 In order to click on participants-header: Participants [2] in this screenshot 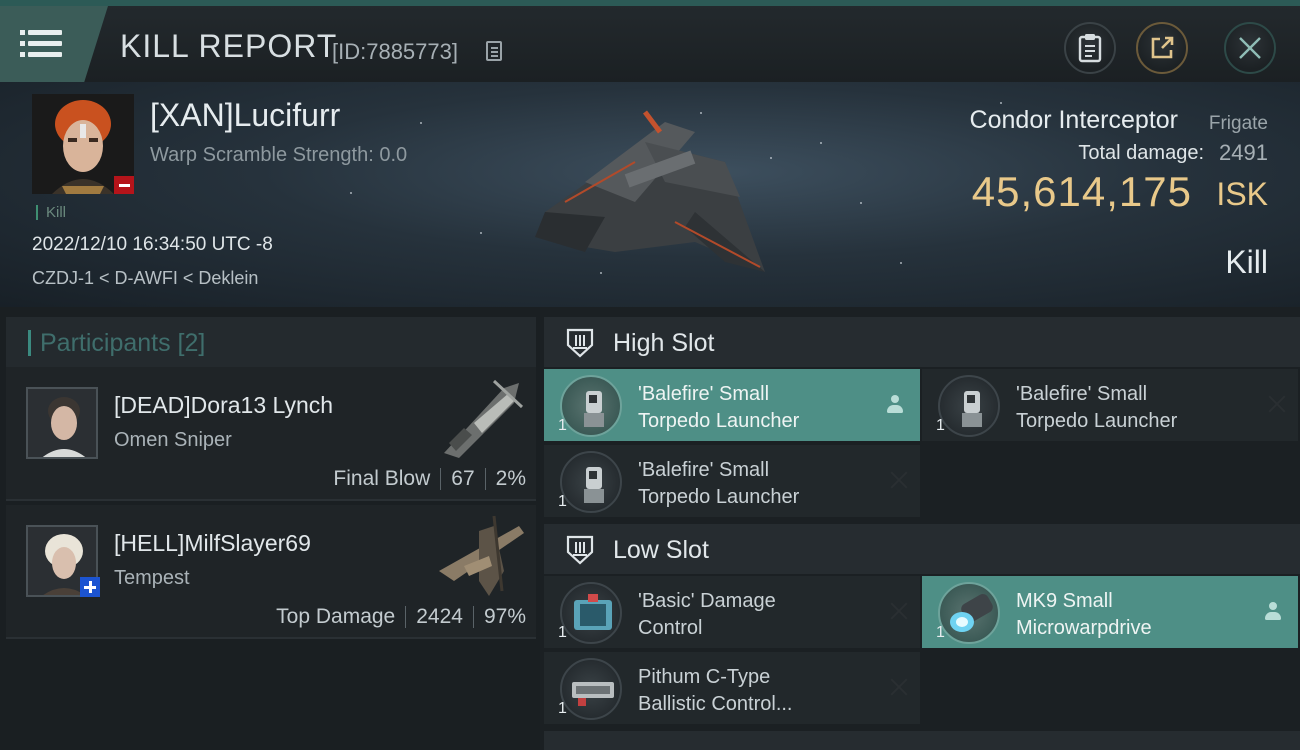, I will do `click(271, 343)`.